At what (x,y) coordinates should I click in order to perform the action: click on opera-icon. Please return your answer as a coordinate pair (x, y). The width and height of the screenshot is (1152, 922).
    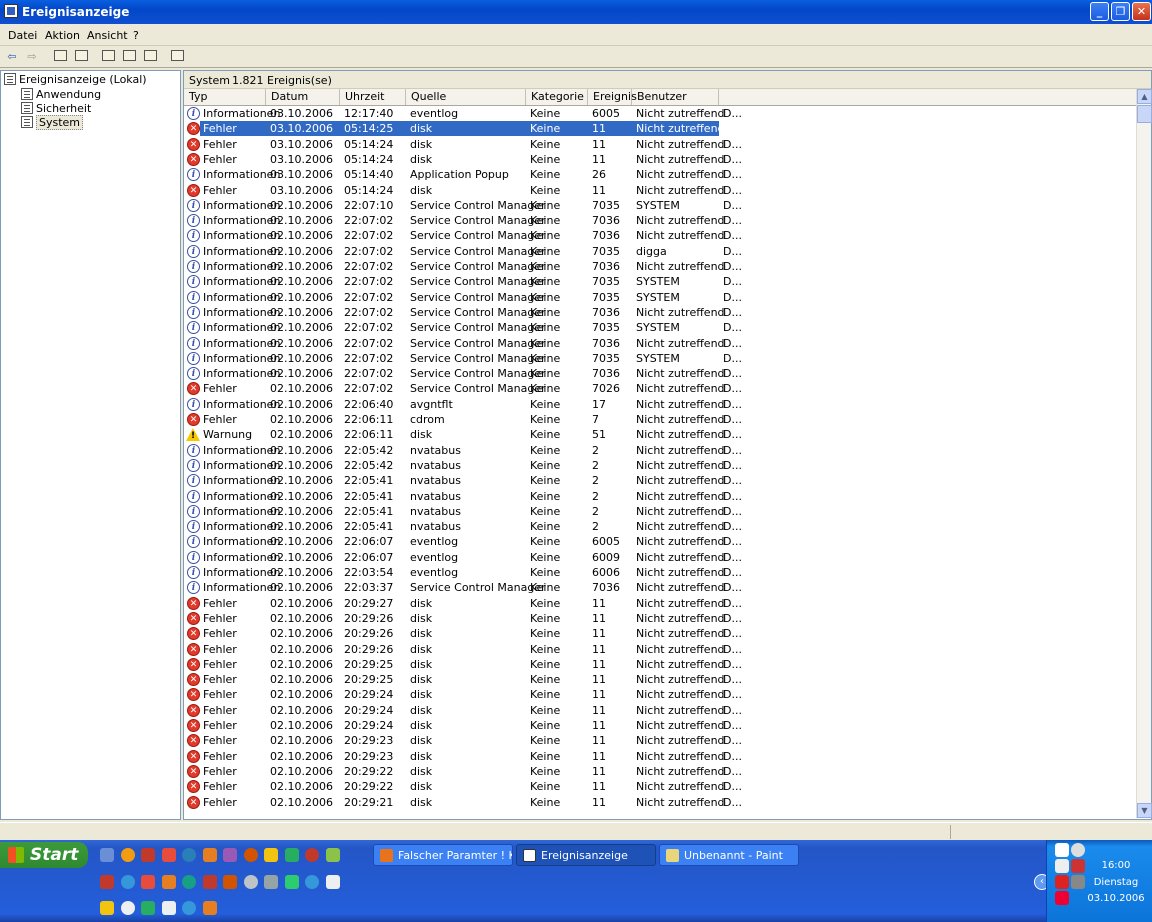
    Looking at the image, I should click on (148, 855).